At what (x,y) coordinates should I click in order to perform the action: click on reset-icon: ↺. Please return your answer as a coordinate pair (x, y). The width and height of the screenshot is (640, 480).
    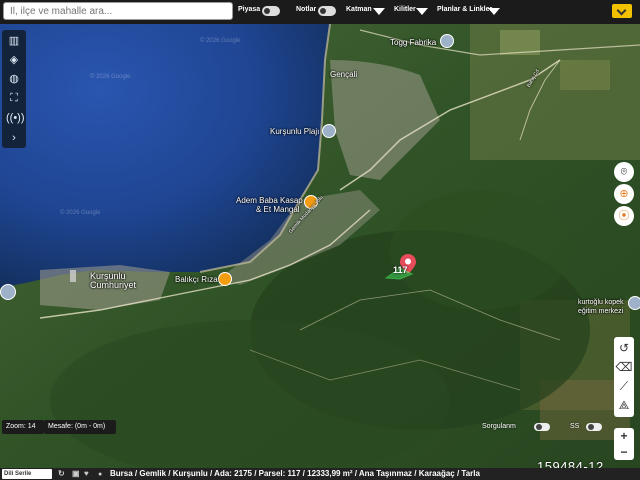
    Looking at the image, I should click on (624, 348).